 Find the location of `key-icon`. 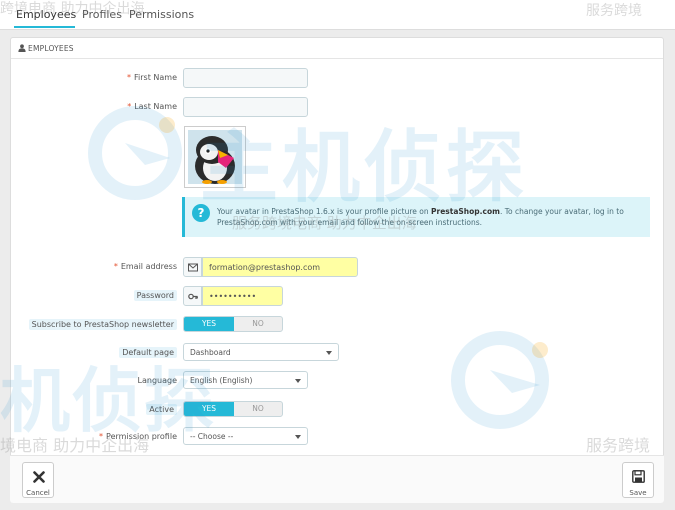

key-icon is located at coordinates (193, 296).